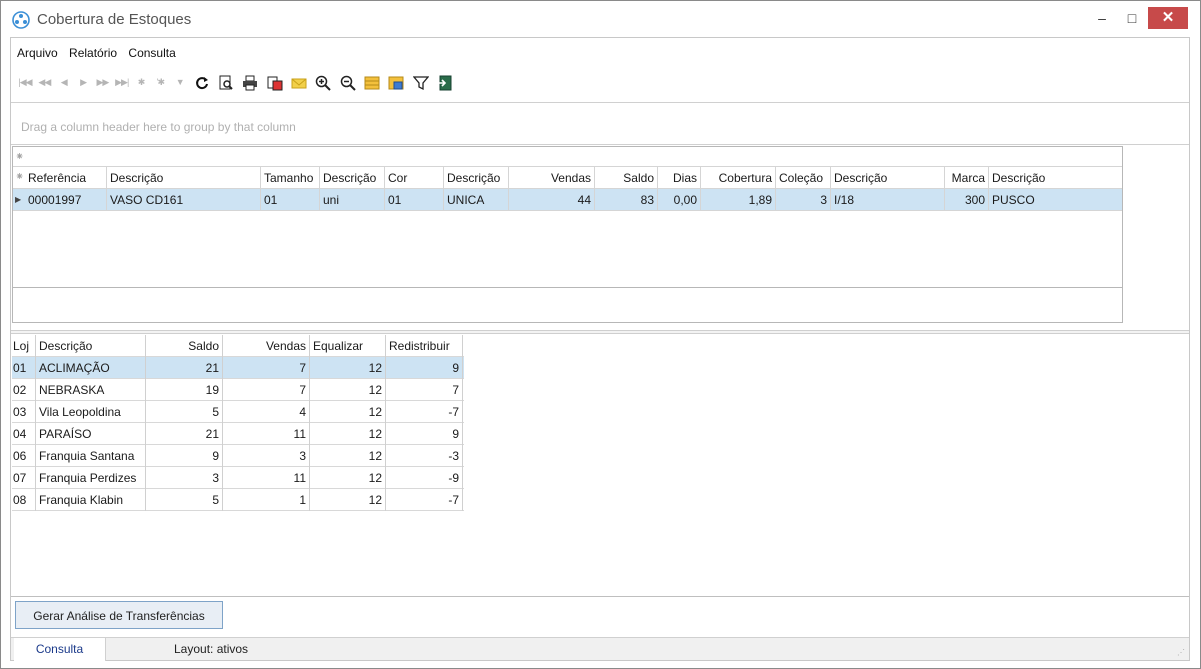  Describe the element at coordinates (679, 200) in the screenshot. I see `cell-dias: 0,00` at that location.